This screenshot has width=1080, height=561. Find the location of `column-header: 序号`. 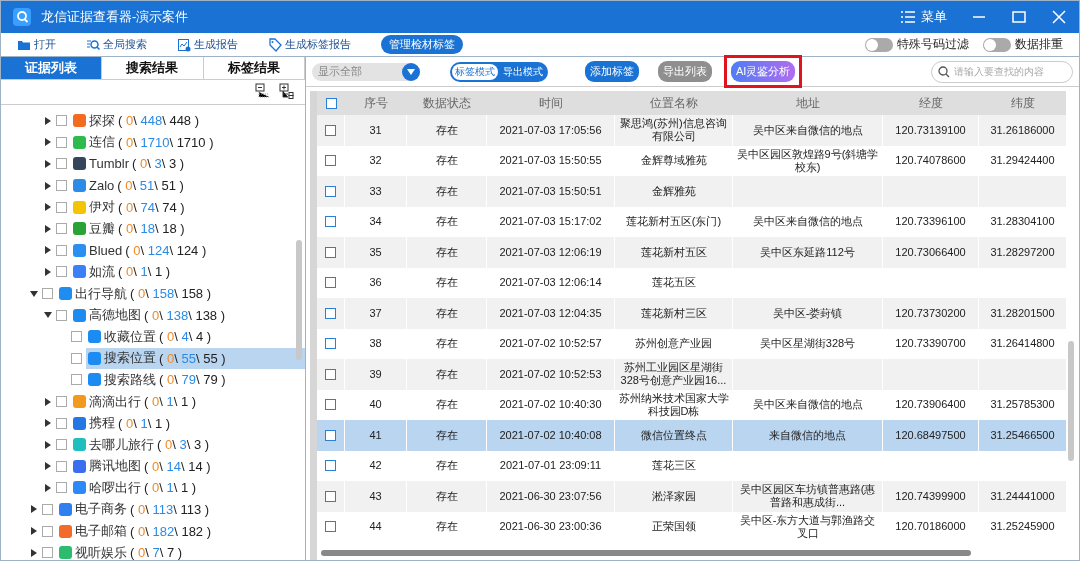

column-header: 序号 is located at coordinates (376, 103).